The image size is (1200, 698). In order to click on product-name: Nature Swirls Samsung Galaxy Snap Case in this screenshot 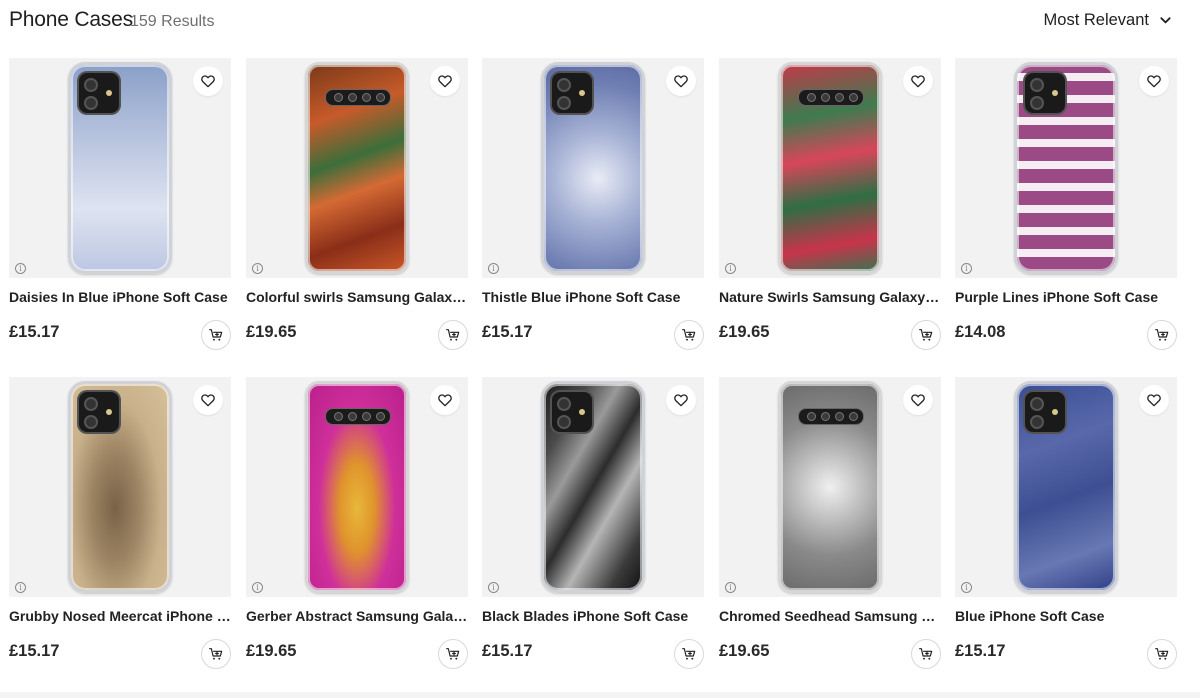, I will do `click(830, 297)`.